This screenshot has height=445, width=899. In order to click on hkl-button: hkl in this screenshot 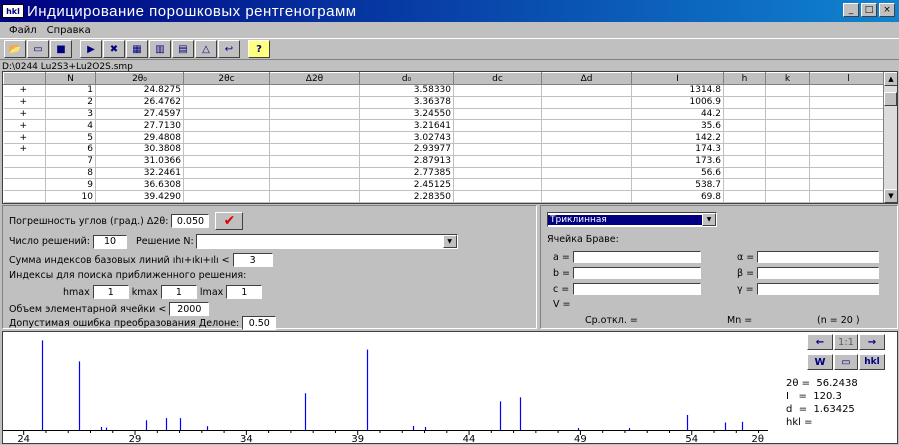, I will do `click(872, 362)`.